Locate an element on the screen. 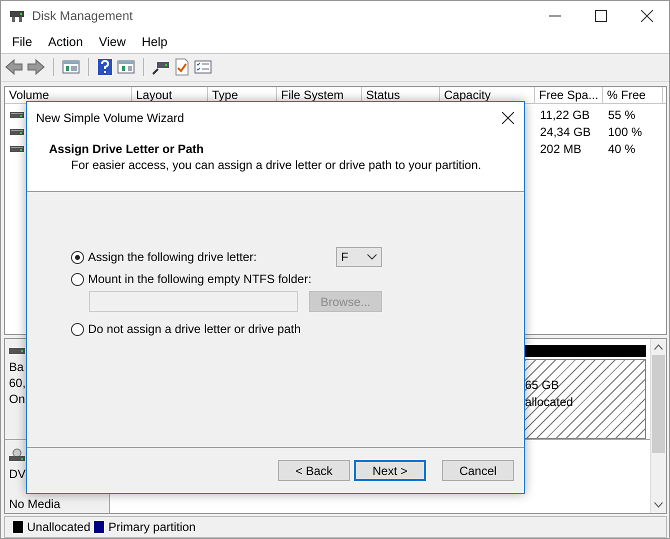 The image size is (670, 539). back-arrow-icon is located at coordinates (14, 67).